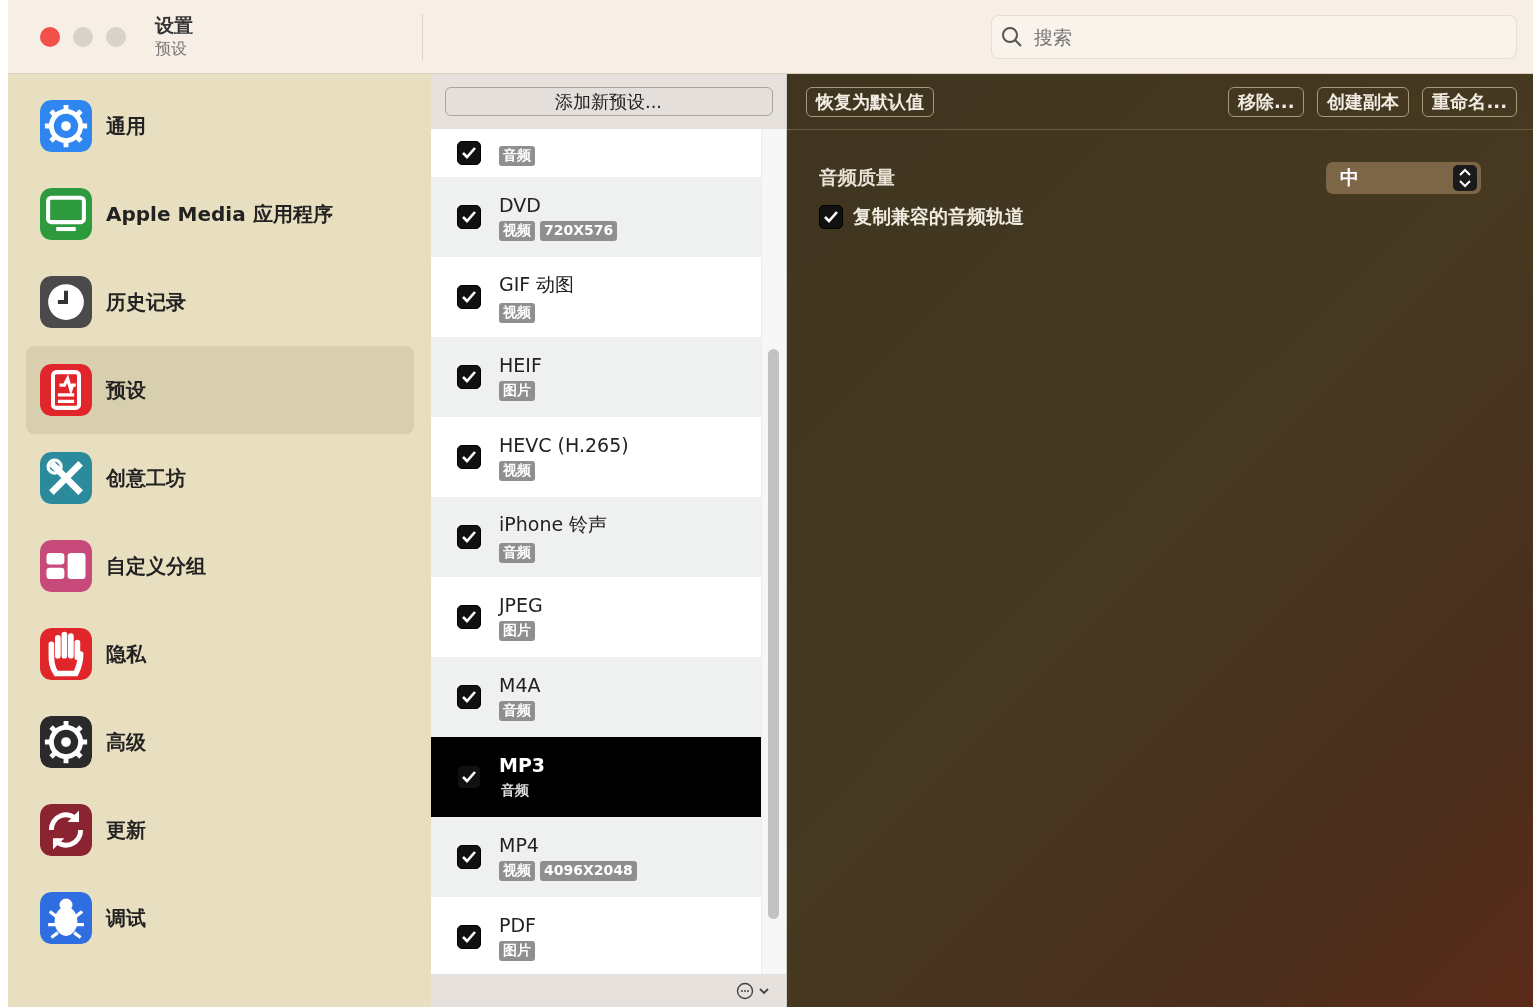  What do you see at coordinates (596, 217) in the screenshot?
I see `preset-row: DVD 视频 720X576` at bounding box center [596, 217].